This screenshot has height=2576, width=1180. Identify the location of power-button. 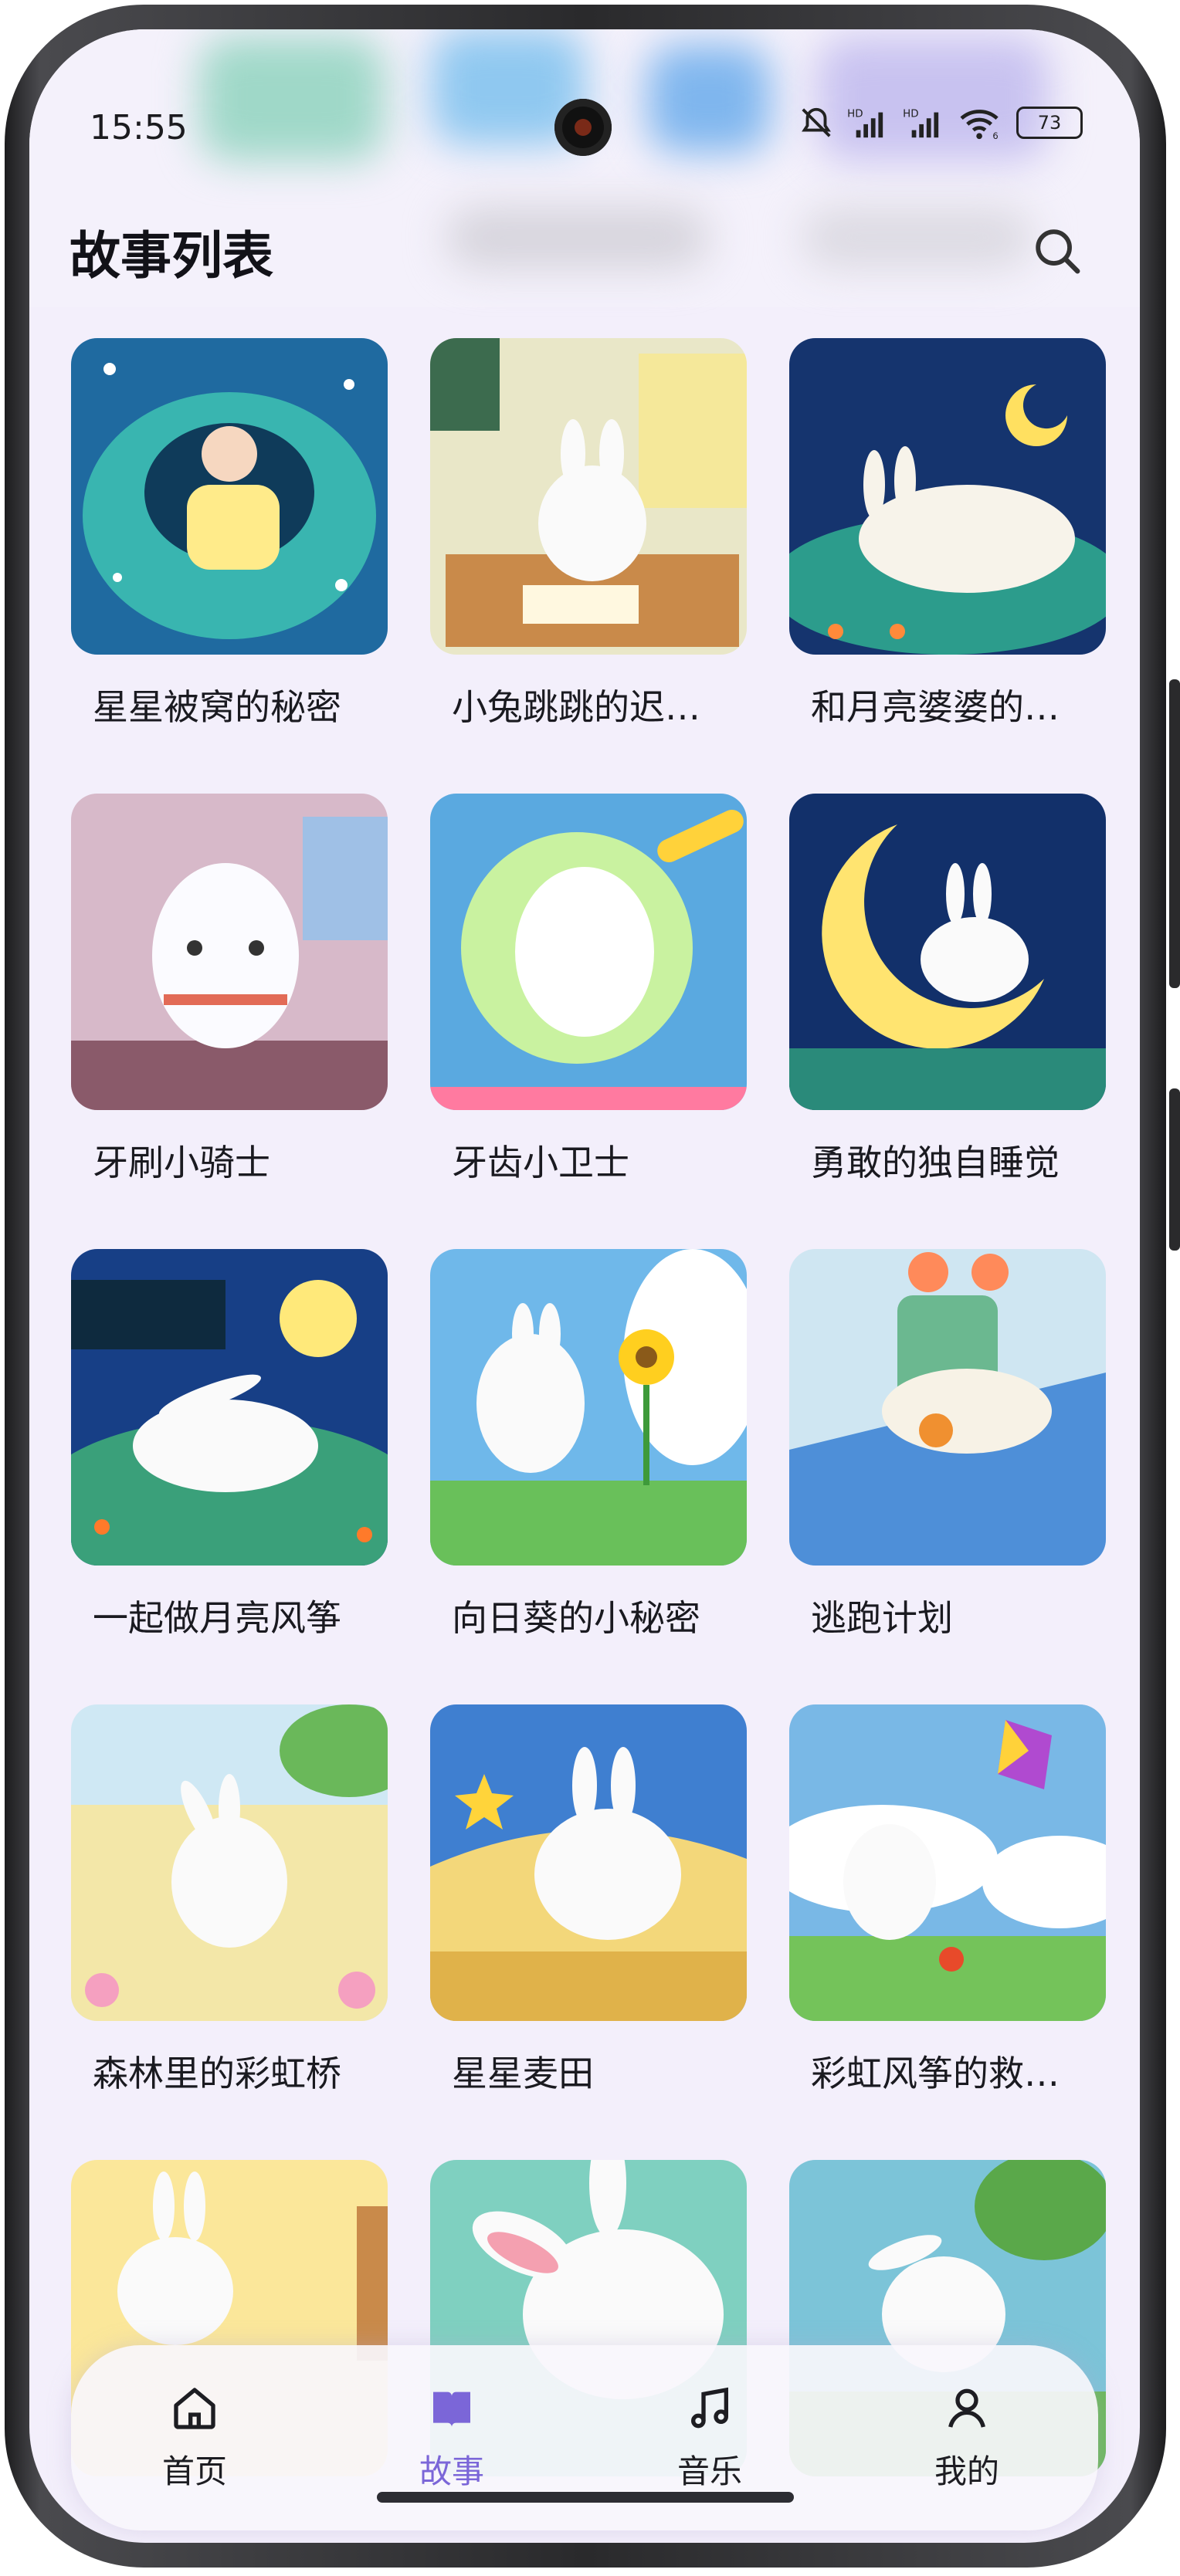
(1174, 1170).